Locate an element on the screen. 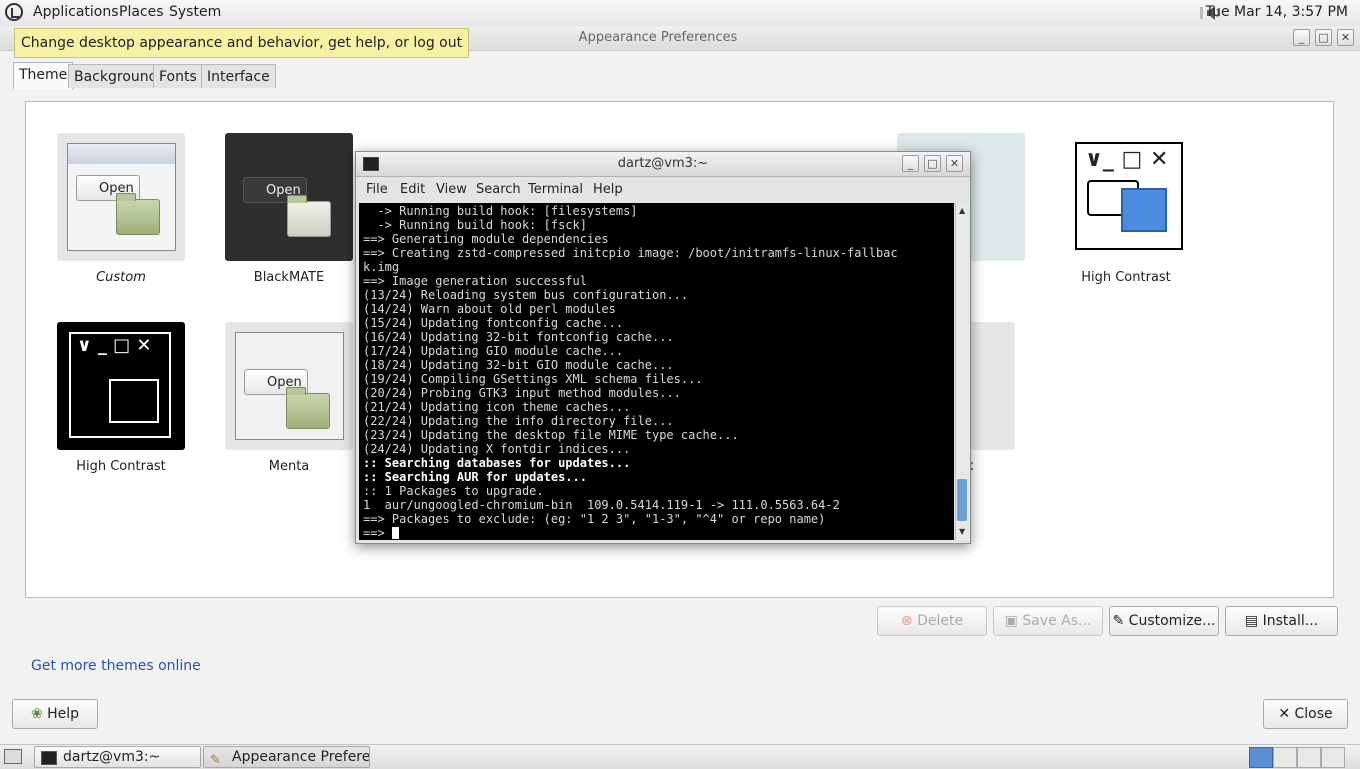 This screenshot has width=1360, height=769. terminal-scrollbar: ▲ ▼ is located at coordinates (962, 371).